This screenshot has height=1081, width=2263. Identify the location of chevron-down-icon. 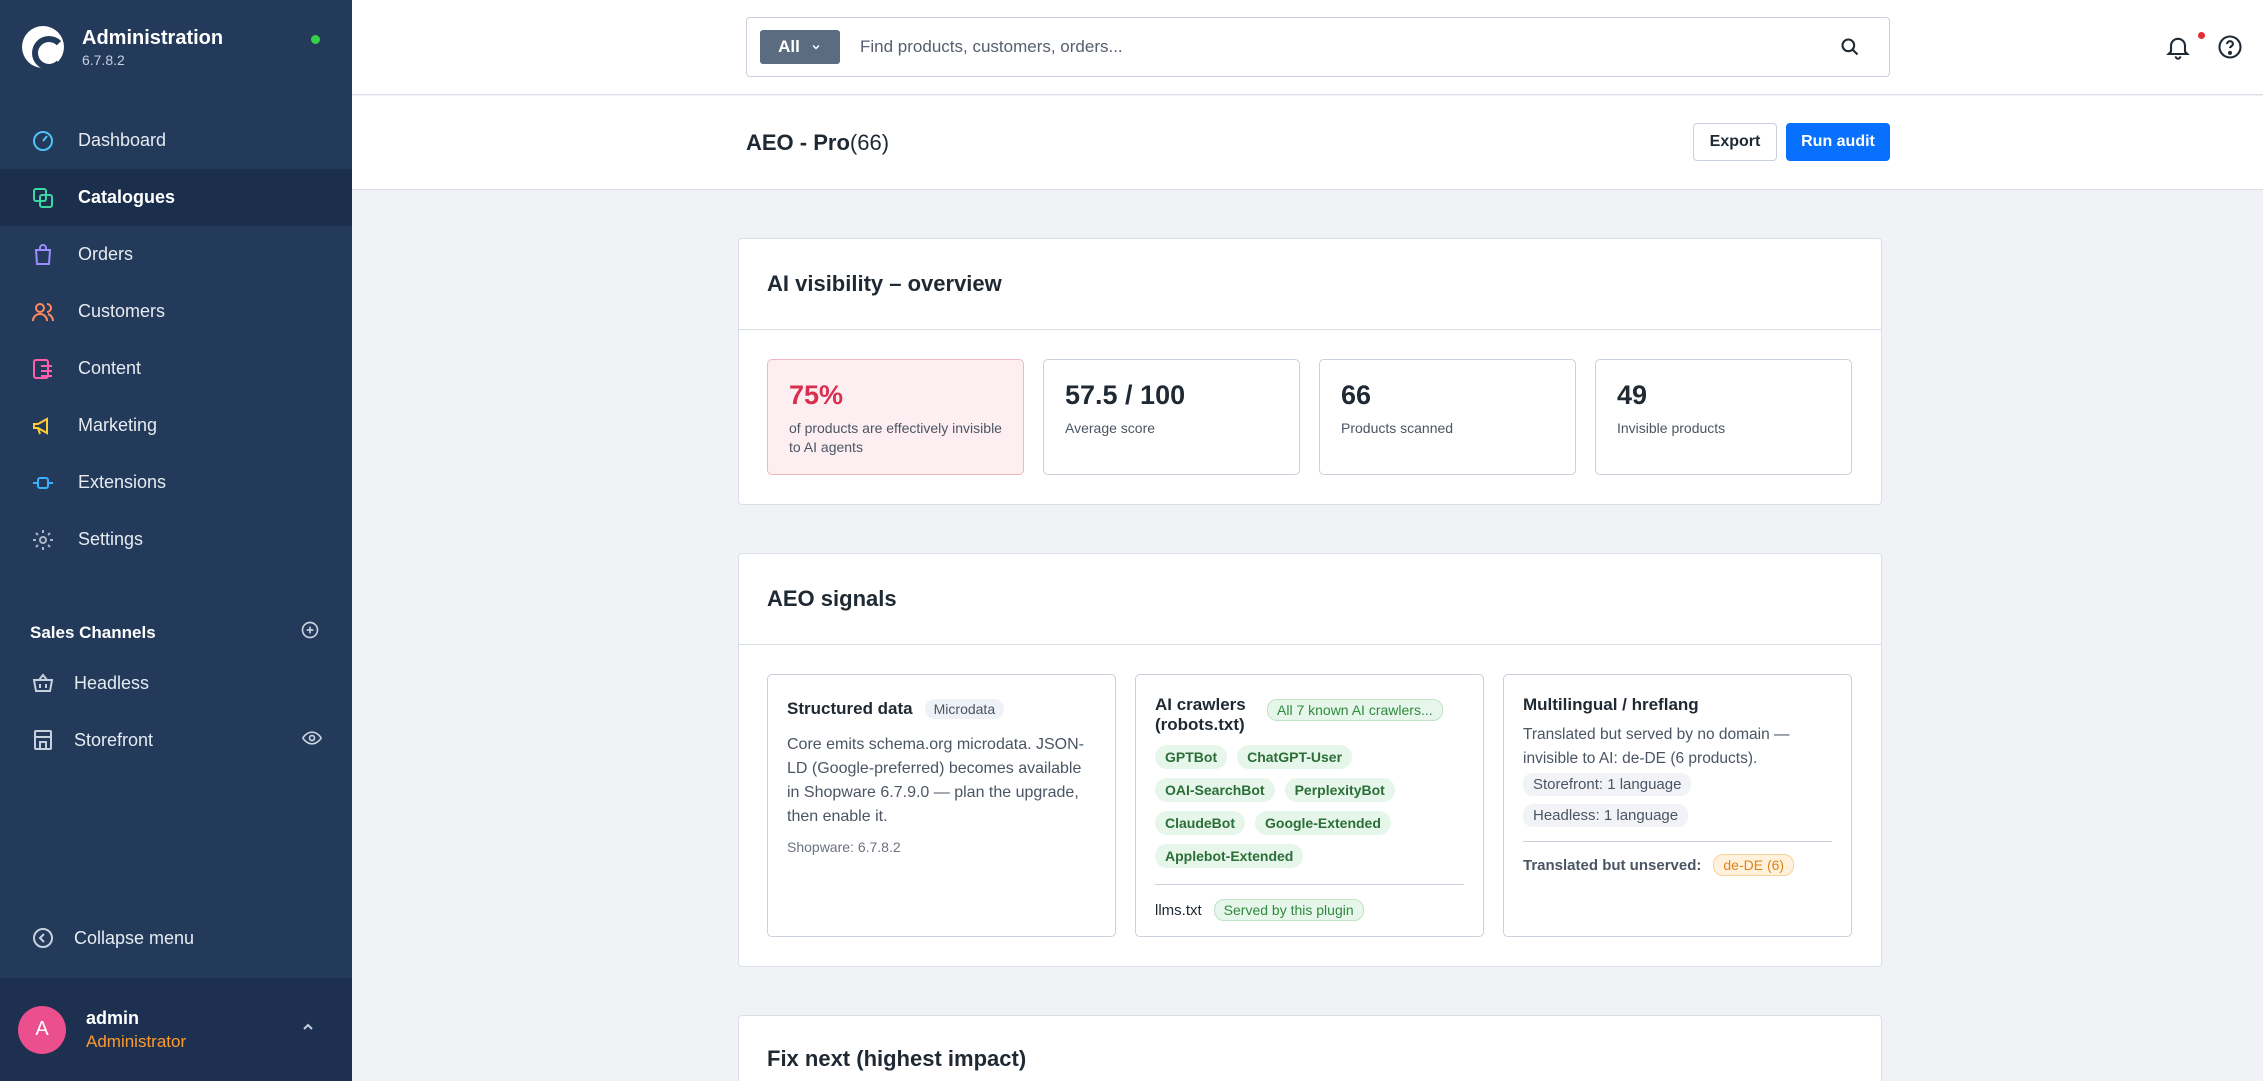
(816, 47).